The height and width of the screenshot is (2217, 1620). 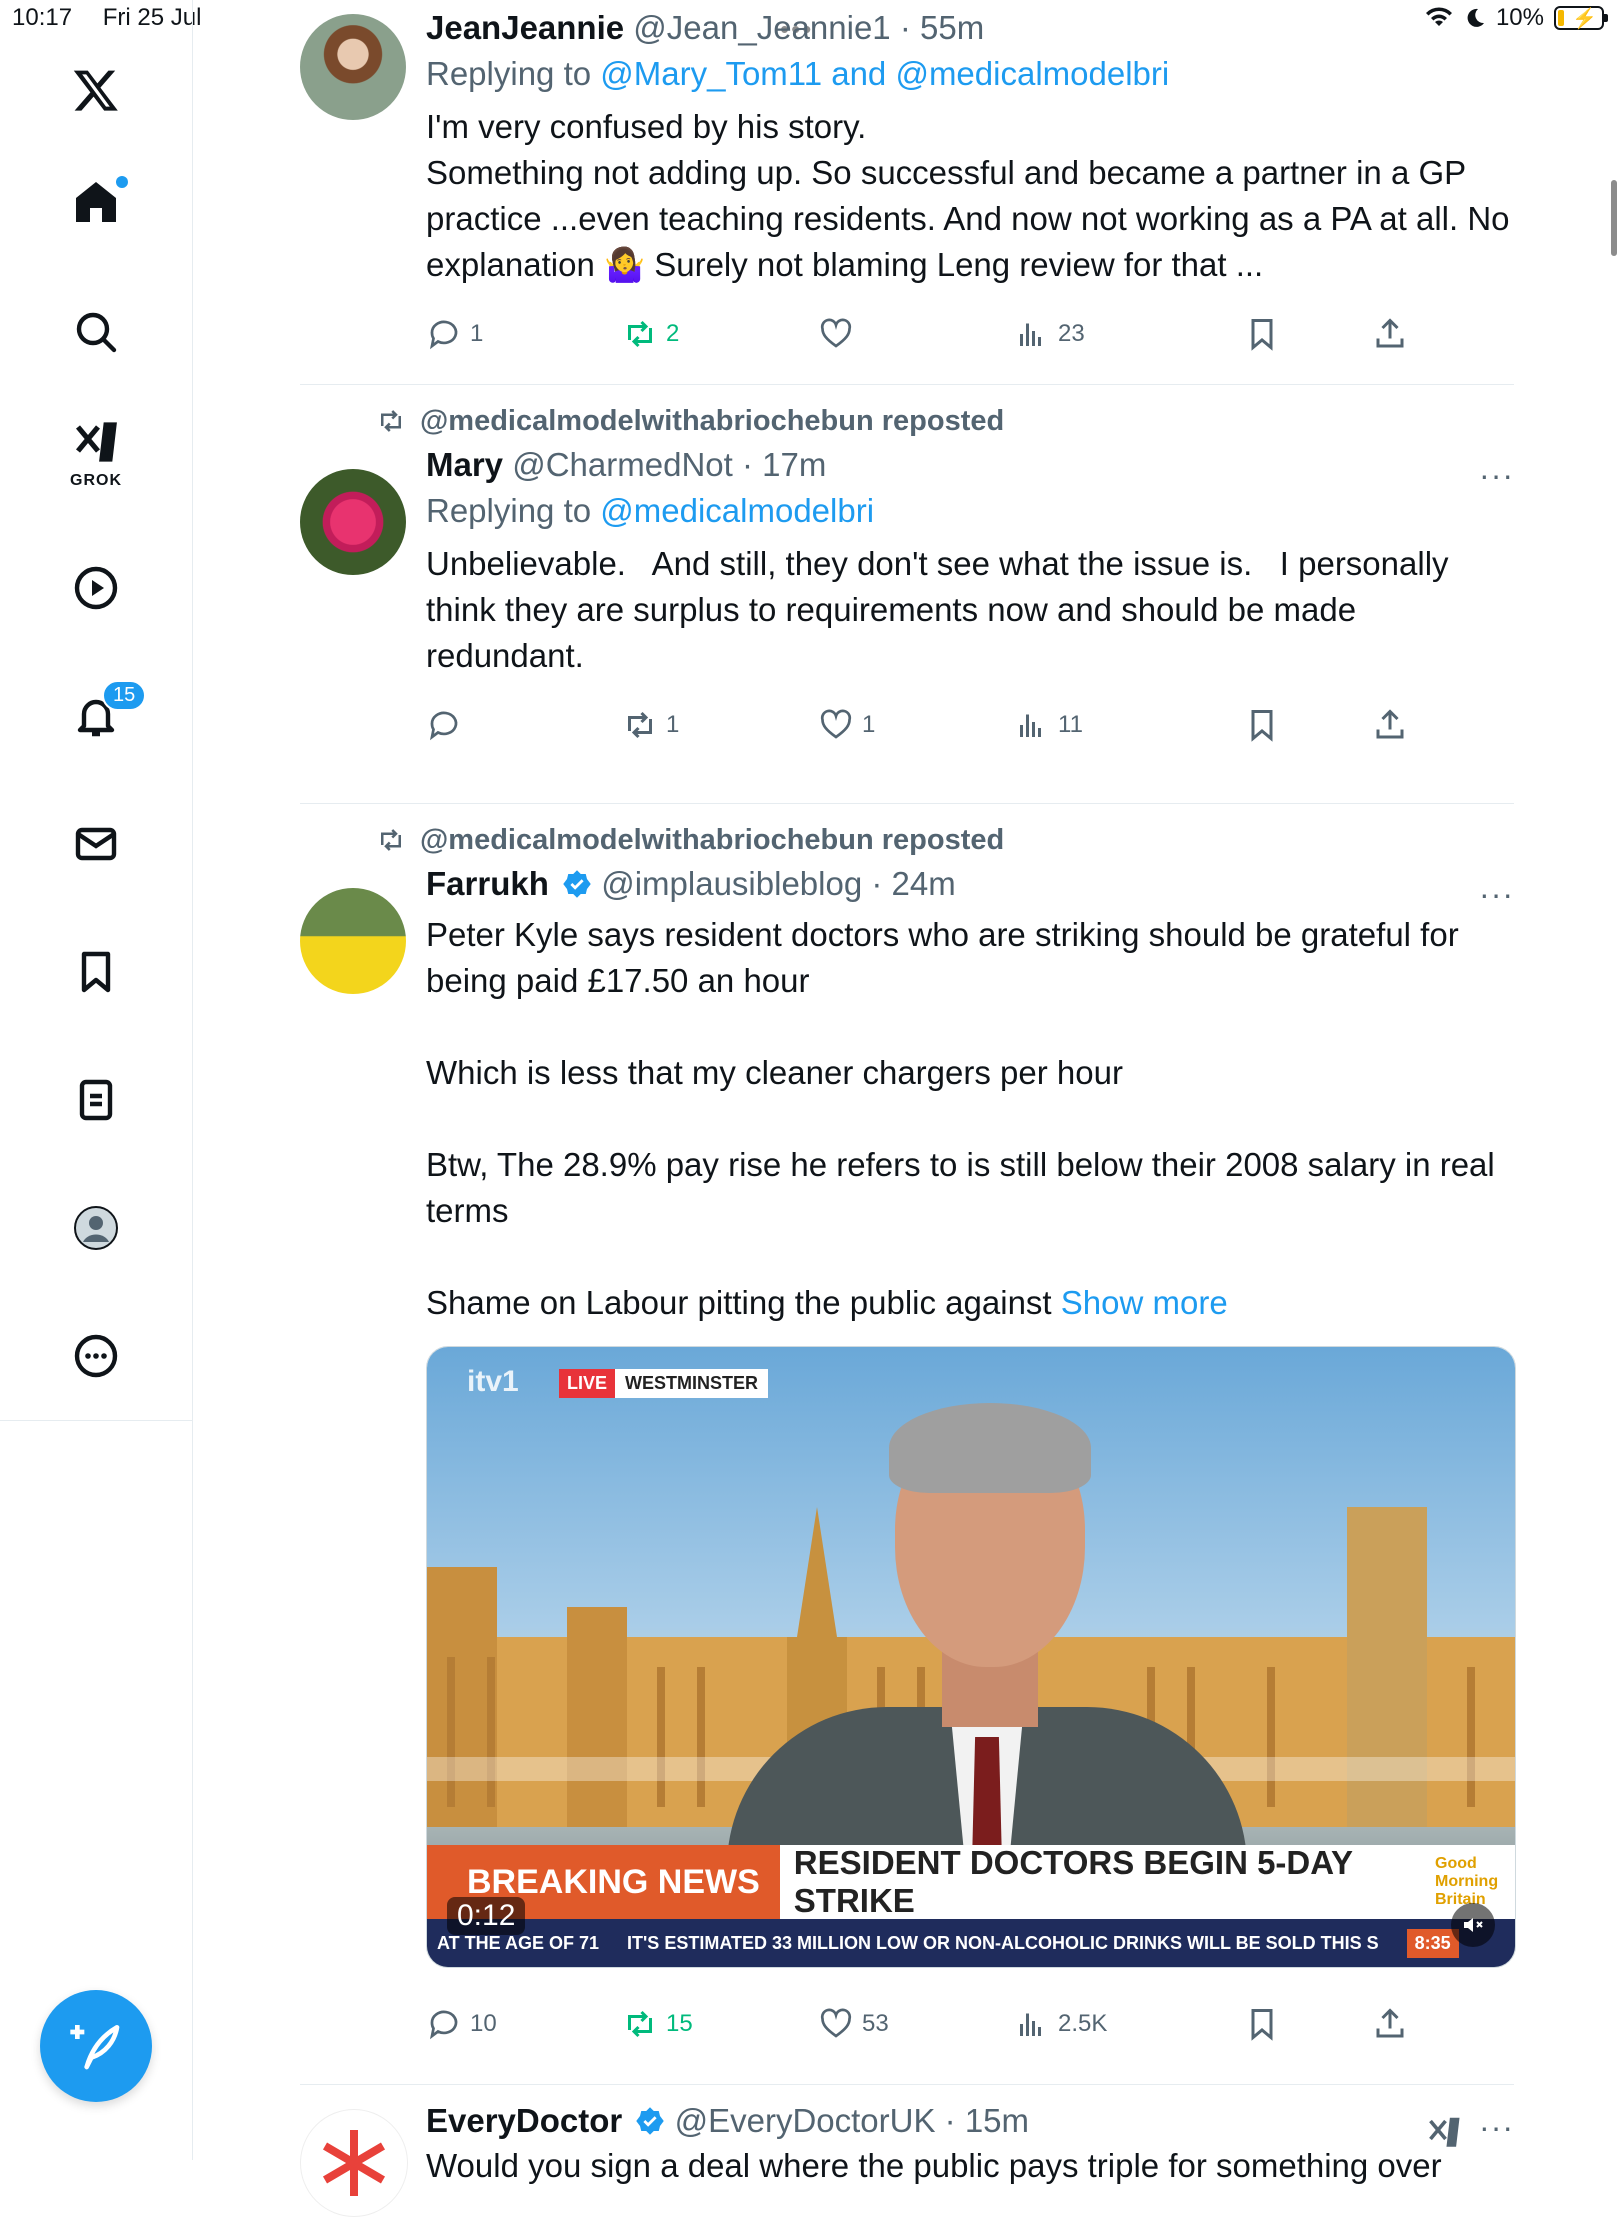 I want to click on sidebar-item-home, so click(x=96, y=202).